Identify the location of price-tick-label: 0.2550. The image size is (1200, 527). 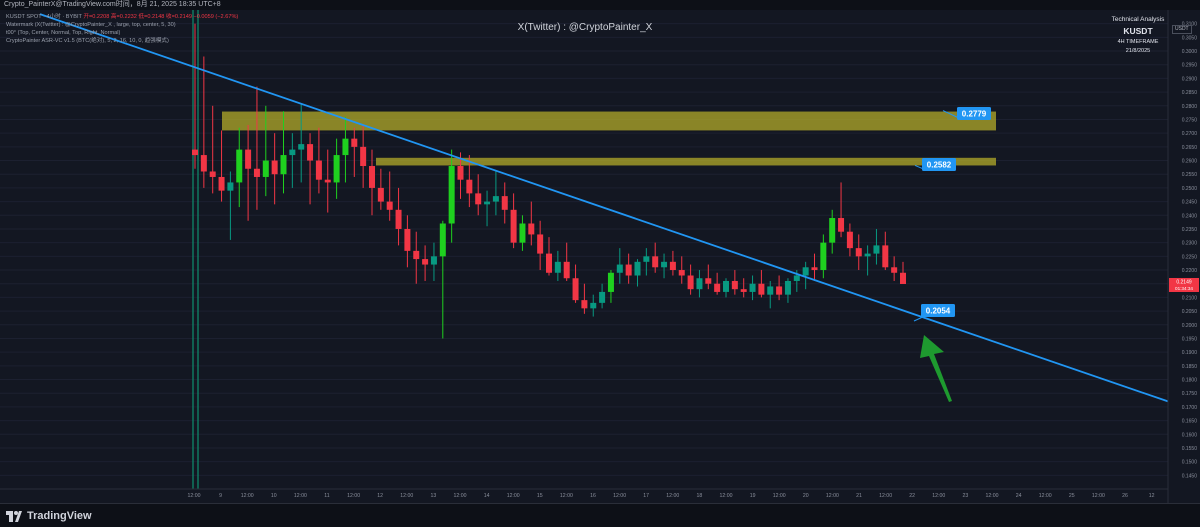
(1190, 175).